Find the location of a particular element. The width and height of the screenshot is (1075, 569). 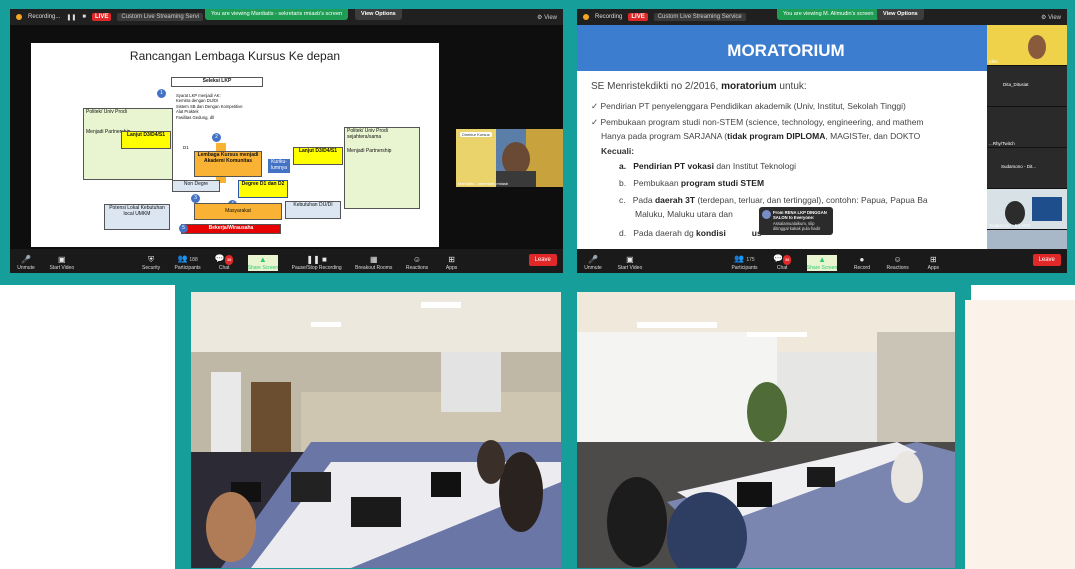

participants-icon: 👥 188 is located at coordinates (187, 258).